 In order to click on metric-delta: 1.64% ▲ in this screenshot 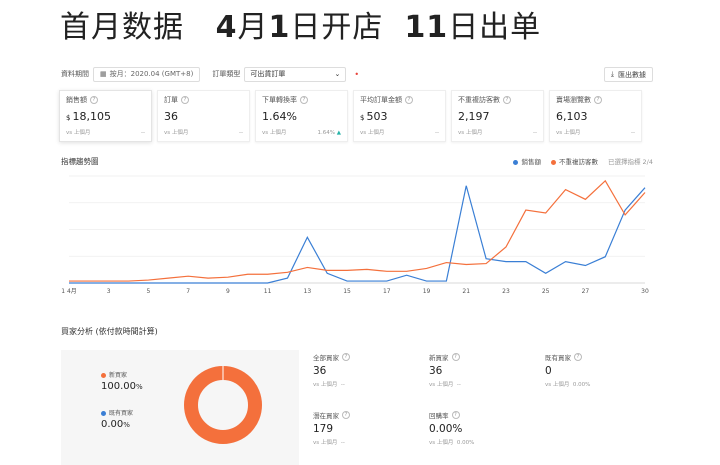, I will do `click(329, 133)`.